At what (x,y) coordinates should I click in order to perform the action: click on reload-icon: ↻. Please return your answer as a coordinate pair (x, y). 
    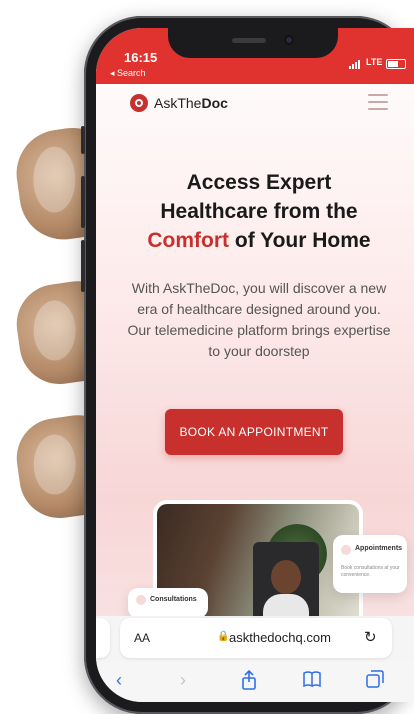
    Looking at the image, I should click on (370, 637).